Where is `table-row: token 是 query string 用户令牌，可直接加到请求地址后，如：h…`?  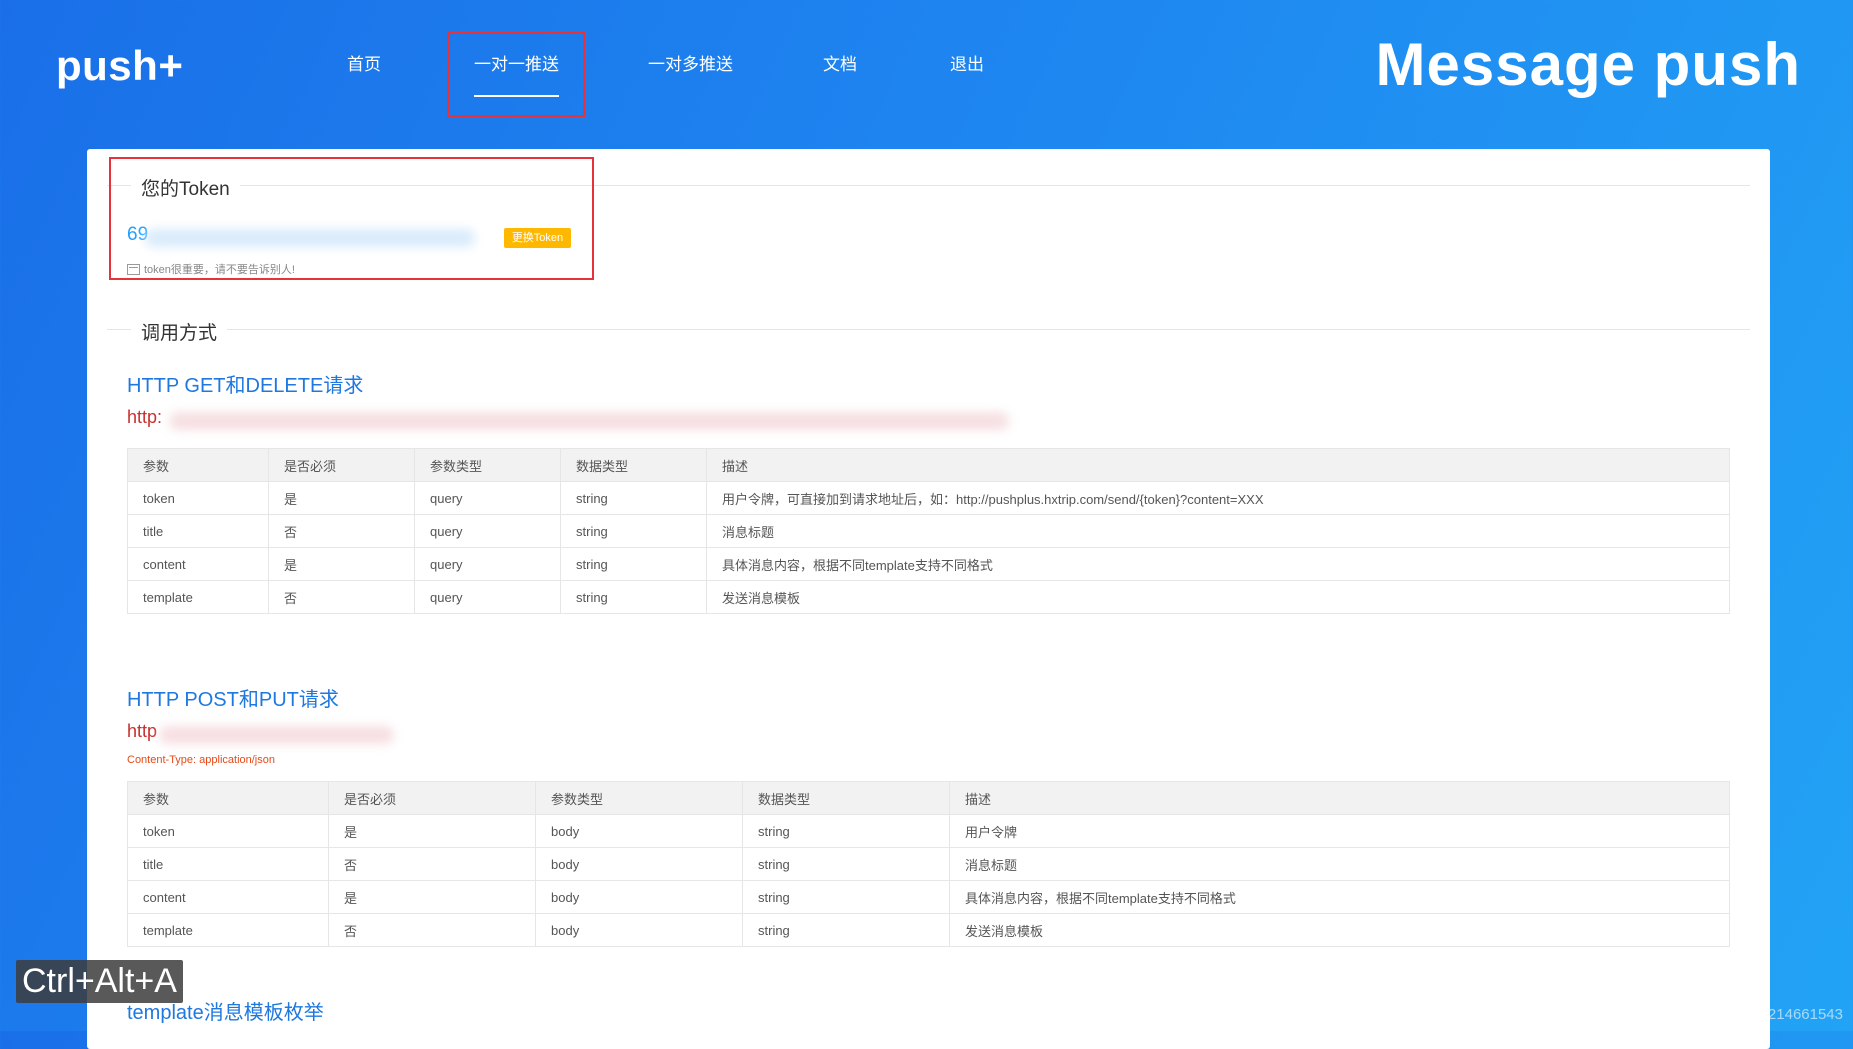
table-row: token 是 query string 用户令牌，可直接加到请求地址后，如：h… is located at coordinates (928, 498).